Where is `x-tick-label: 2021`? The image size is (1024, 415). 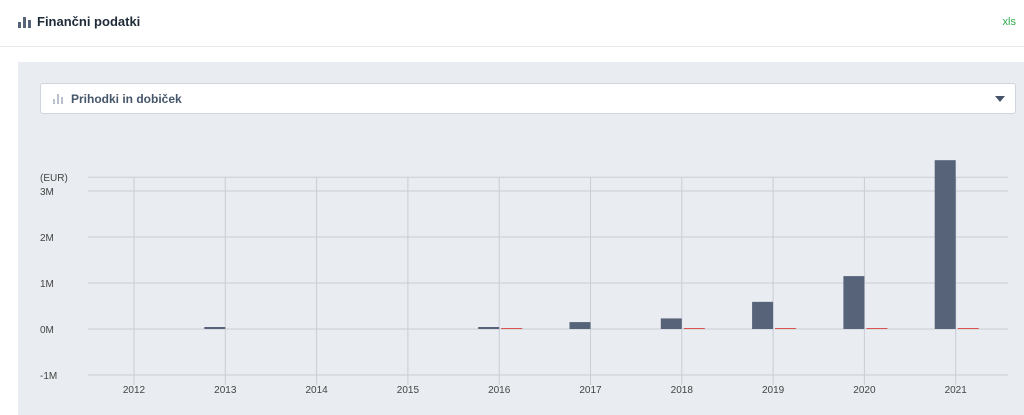
x-tick-label: 2021 is located at coordinates (956, 390).